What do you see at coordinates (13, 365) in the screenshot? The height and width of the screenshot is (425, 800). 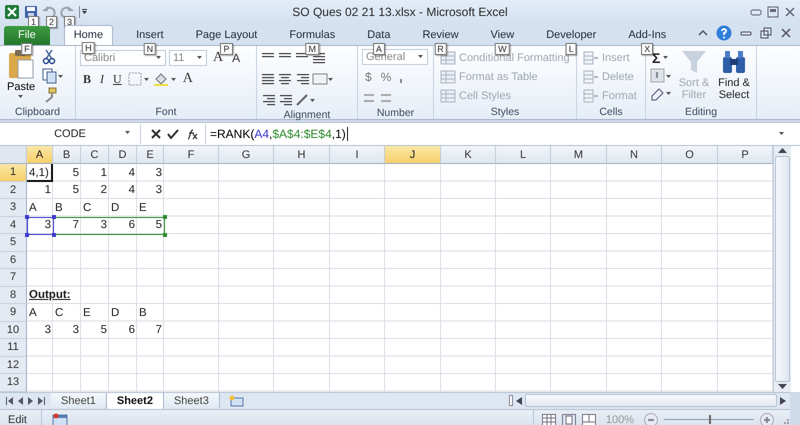 I see `row-header: 12` at bounding box center [13, 365].